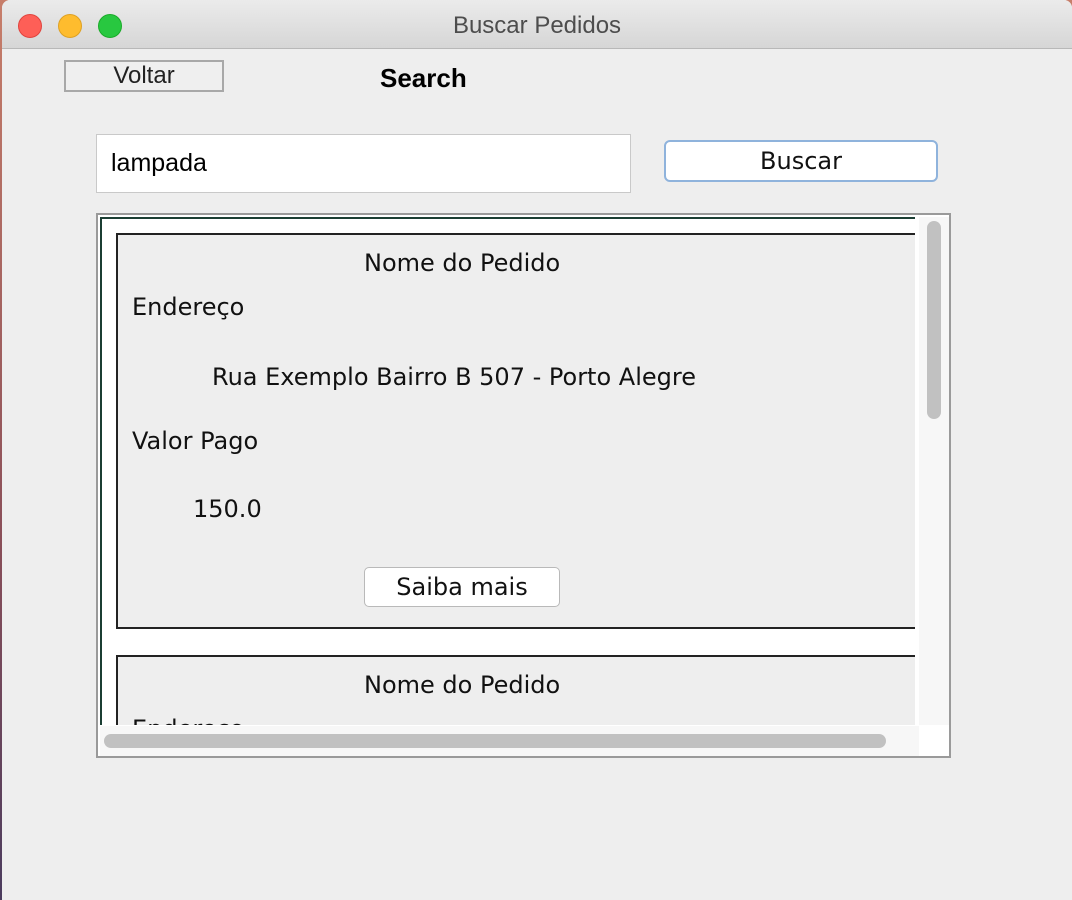 This screenshot has height=900, width=1072. I want to click on horizontal-scrollbar, so click(509, 741).